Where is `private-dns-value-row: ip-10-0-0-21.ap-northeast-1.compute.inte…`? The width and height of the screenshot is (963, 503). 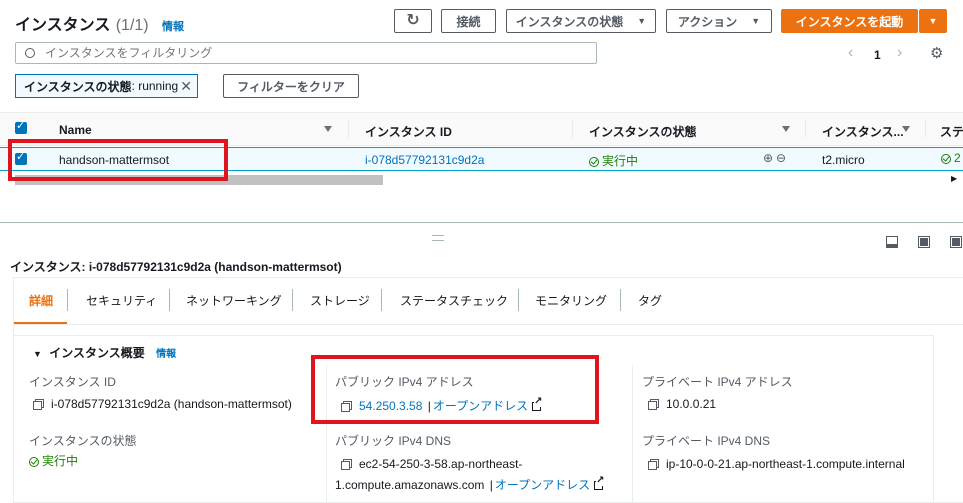
private-dns-value-row: ip-10-0-0-21.ap-northeast-1.compute.inte… is located at coordinates (776, 464).